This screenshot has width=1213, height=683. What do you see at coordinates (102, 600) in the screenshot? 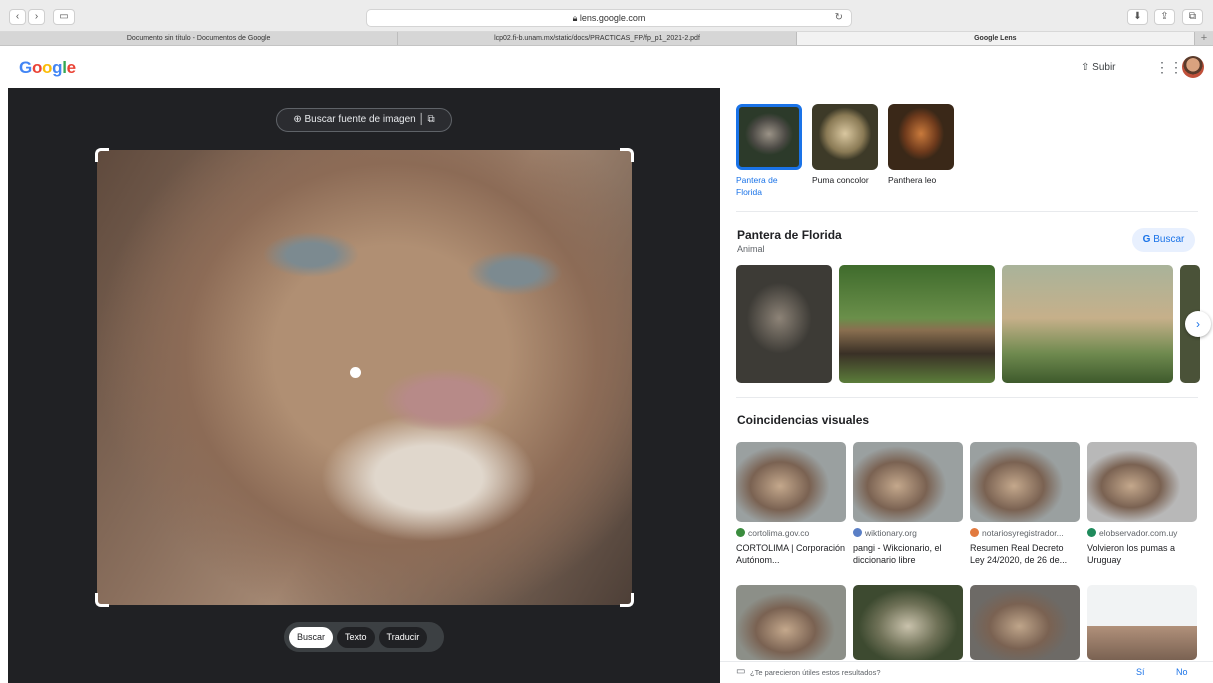
I see `crop-handle-bottom-left` at bounding box center [102, 600].